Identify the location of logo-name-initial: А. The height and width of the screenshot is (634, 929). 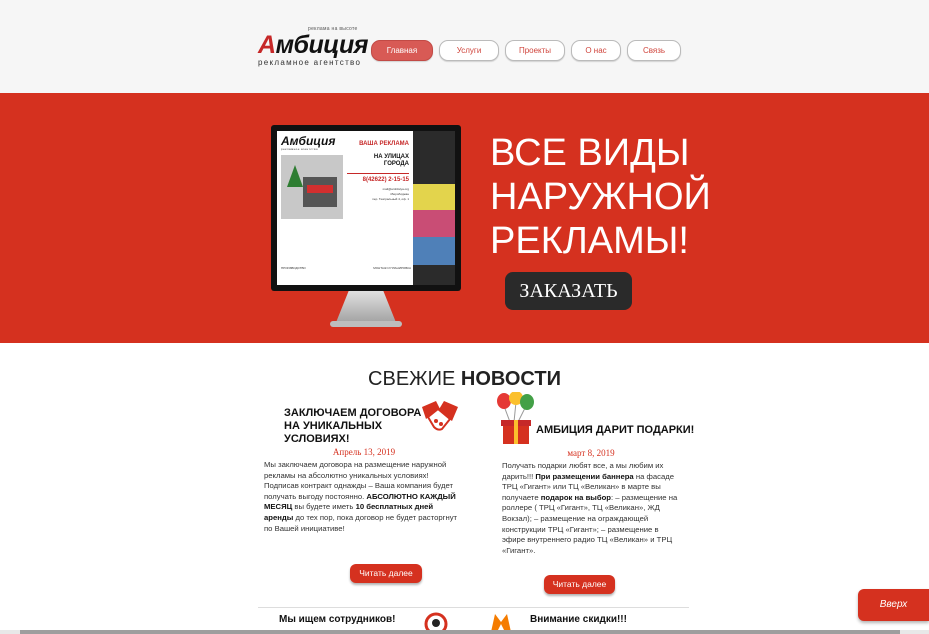
(267, 45).